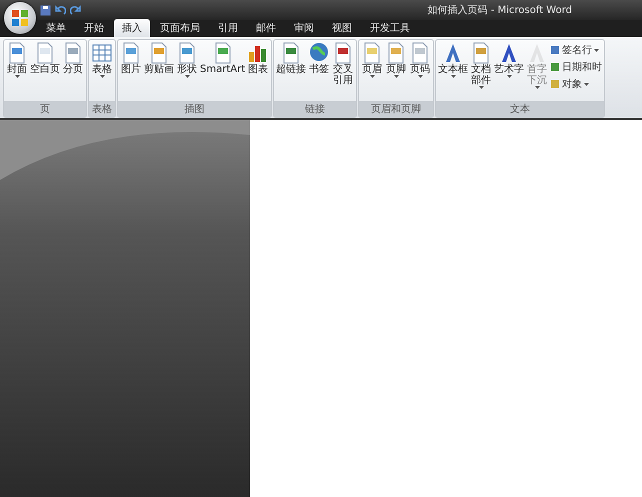 The height and width of the screenshot is (497, 642). Describe the element at coordinates (481, 71) in the screenshot. I see `ribbon-button: 文档部件` at that location.